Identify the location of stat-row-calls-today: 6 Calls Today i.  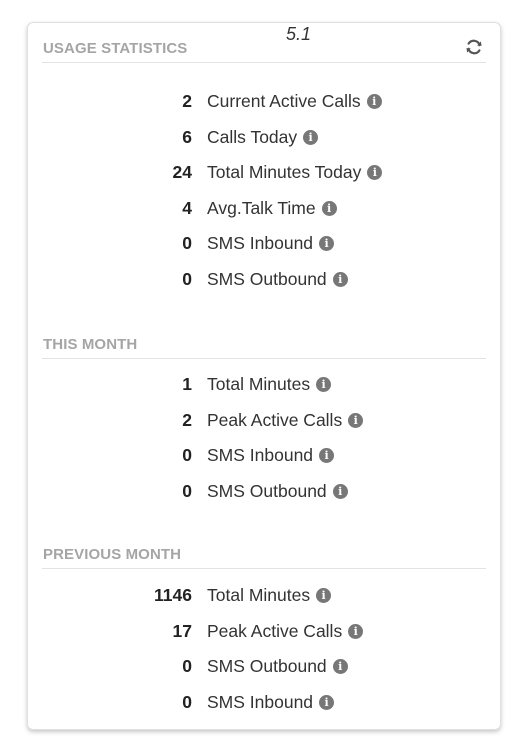
(264, 138).